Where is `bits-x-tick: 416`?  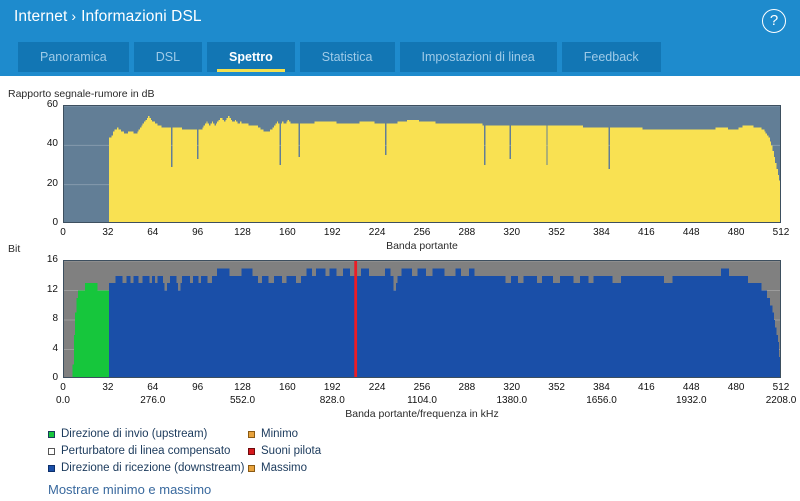 bits-x-tick: 416 is located at coordinates (646, 387).